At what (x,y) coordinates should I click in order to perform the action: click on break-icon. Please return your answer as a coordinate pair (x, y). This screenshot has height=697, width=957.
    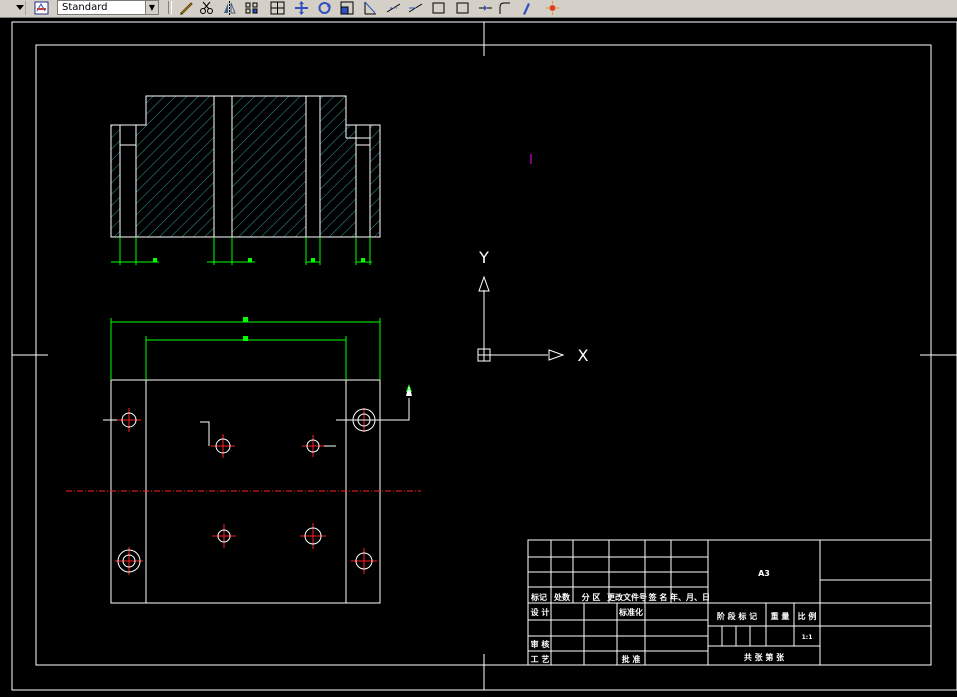
    Looking at the image, I should click on (485, 7).